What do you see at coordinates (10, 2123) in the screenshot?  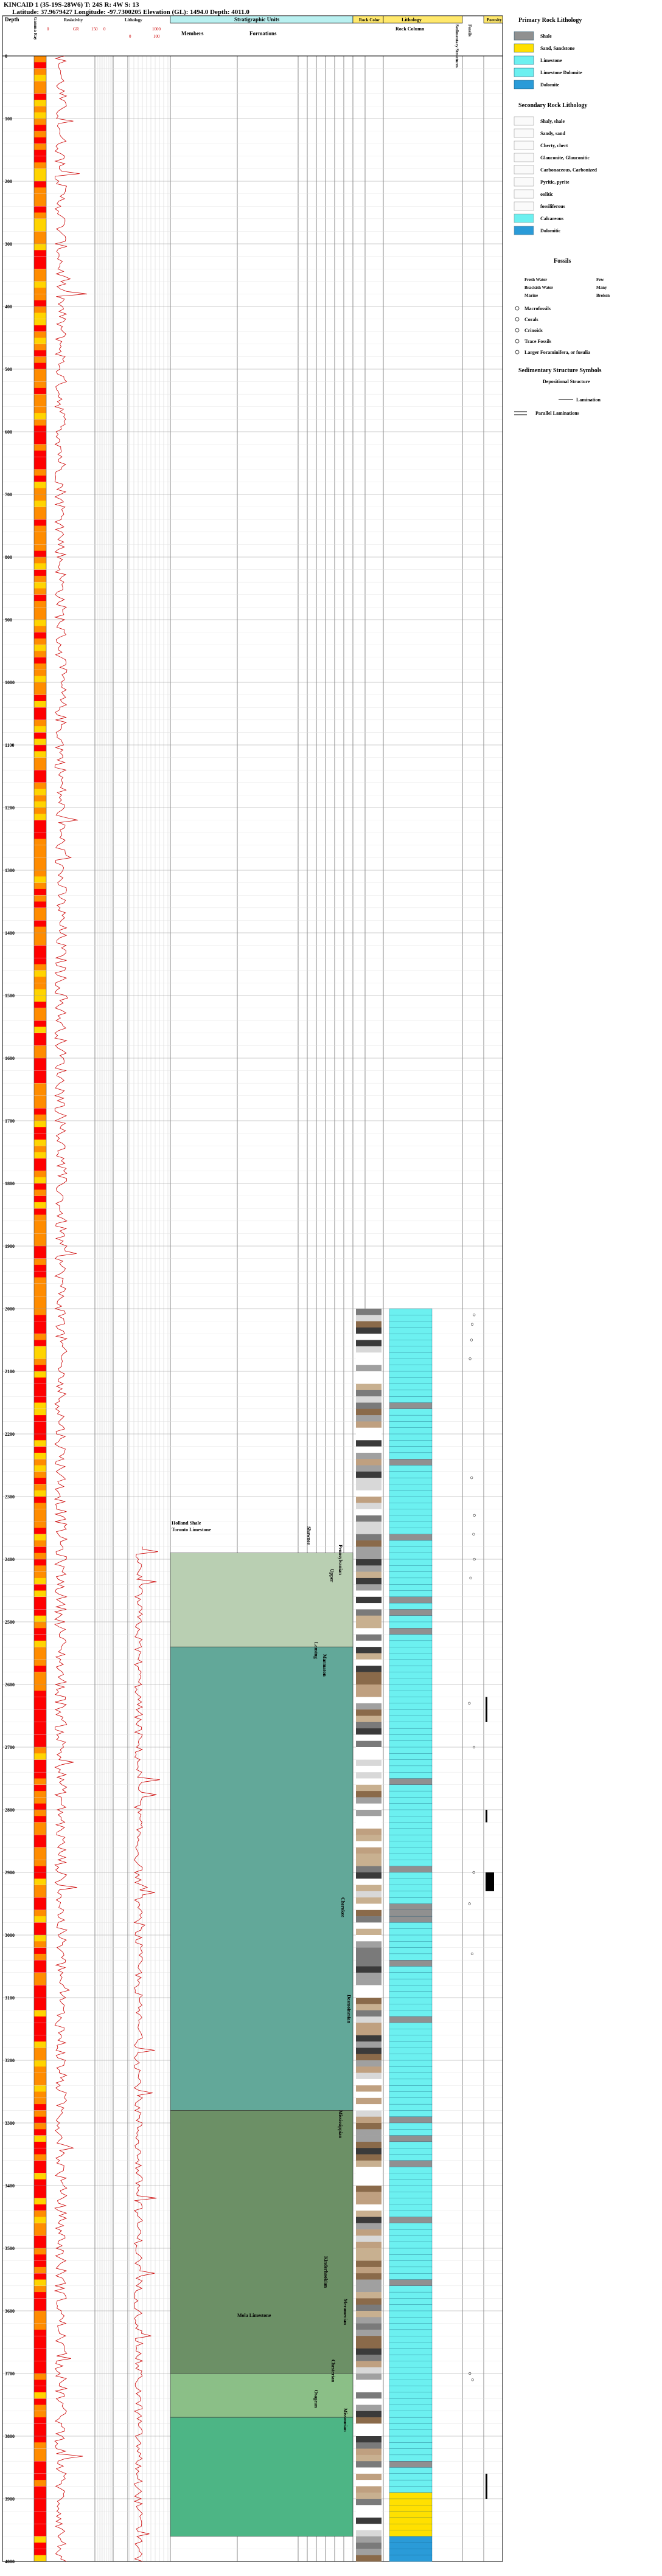 I see `depth-label: 3300` at bounding box center [10, 2123].